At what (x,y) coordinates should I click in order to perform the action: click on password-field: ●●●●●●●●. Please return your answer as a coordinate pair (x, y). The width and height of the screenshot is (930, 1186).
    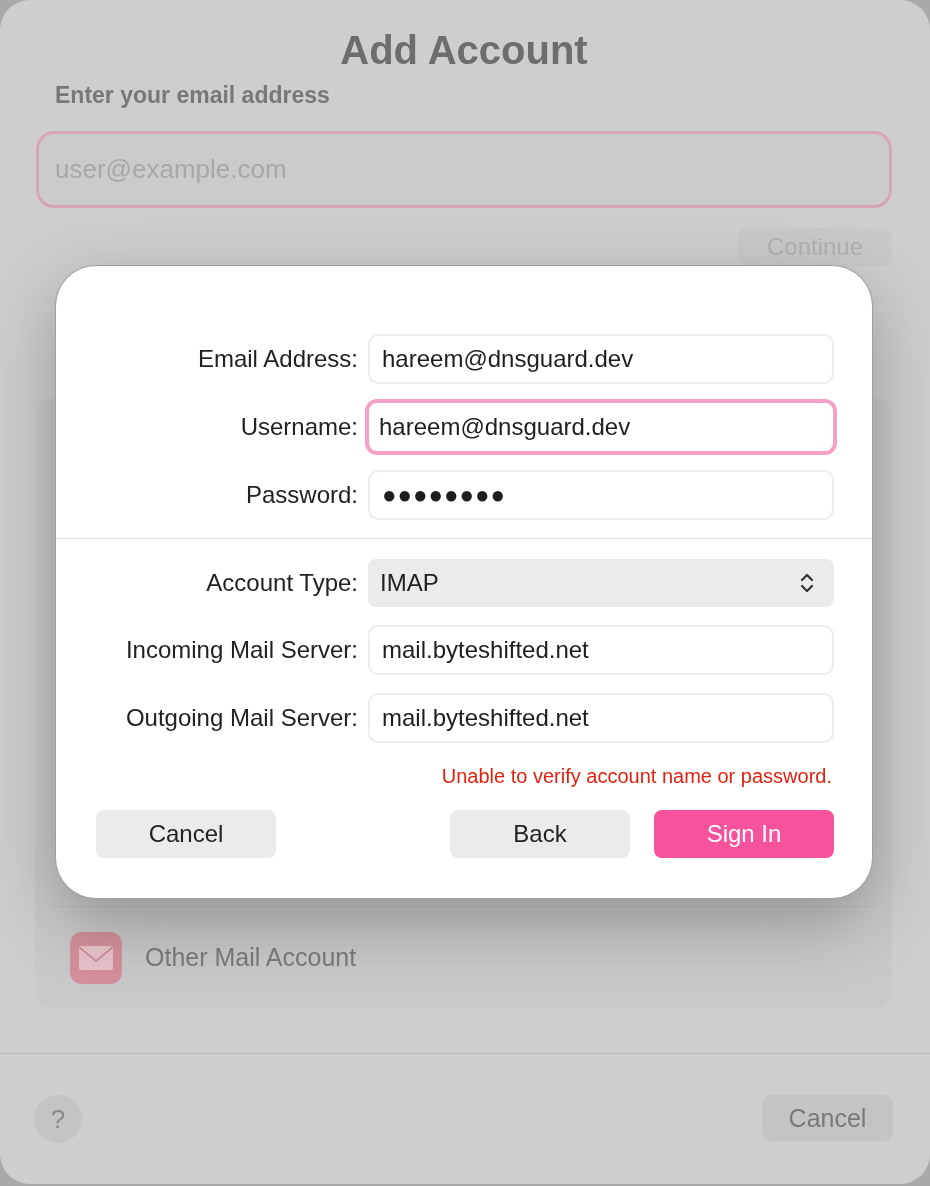
    Looking at the image, I should click on (601, 495).